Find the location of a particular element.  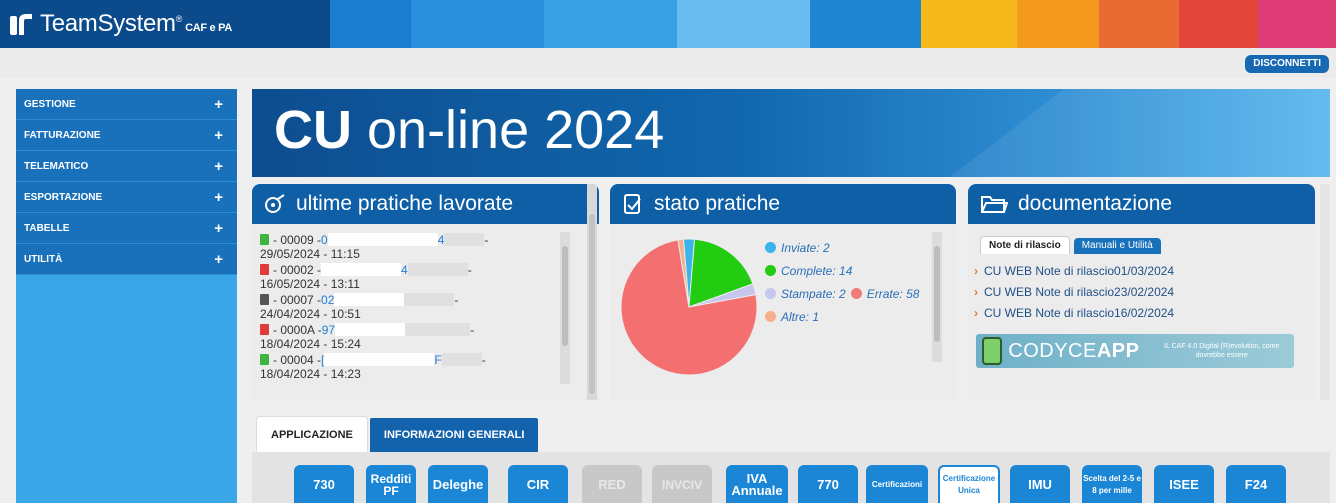

panel-scrollbar is located at coordinates (592, 292).